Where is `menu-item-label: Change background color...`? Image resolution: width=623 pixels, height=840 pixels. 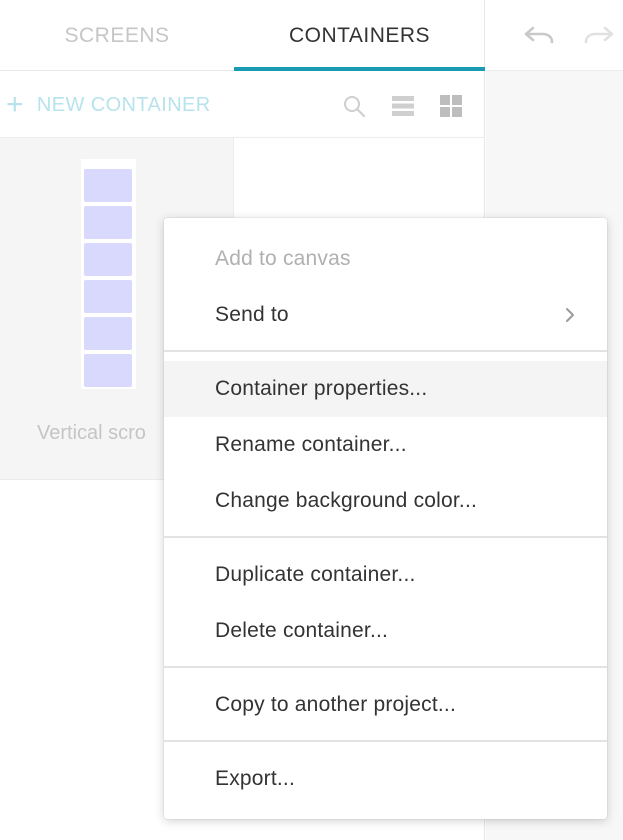 menu-item-label: Change background color... is located at coordinates (346, 500).